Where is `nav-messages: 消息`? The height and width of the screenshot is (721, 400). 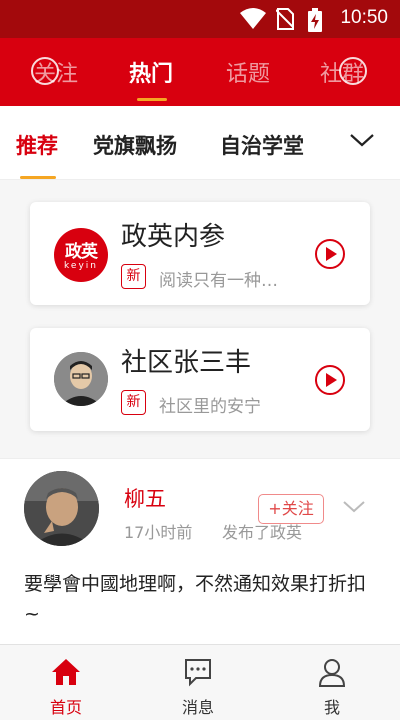 nav-messages: 消息 is located at coordinates (198, 683).